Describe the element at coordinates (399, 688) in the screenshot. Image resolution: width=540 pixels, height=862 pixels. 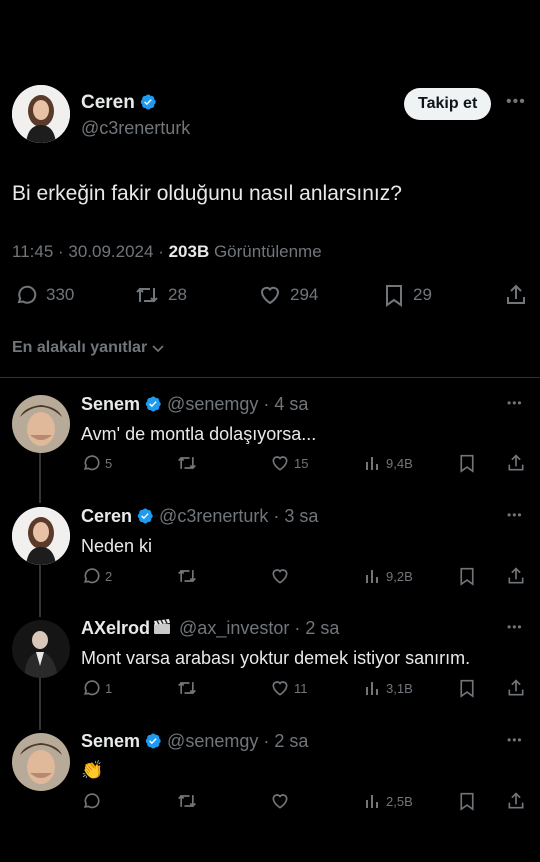
I see `views-count: 3,1B` at that location.